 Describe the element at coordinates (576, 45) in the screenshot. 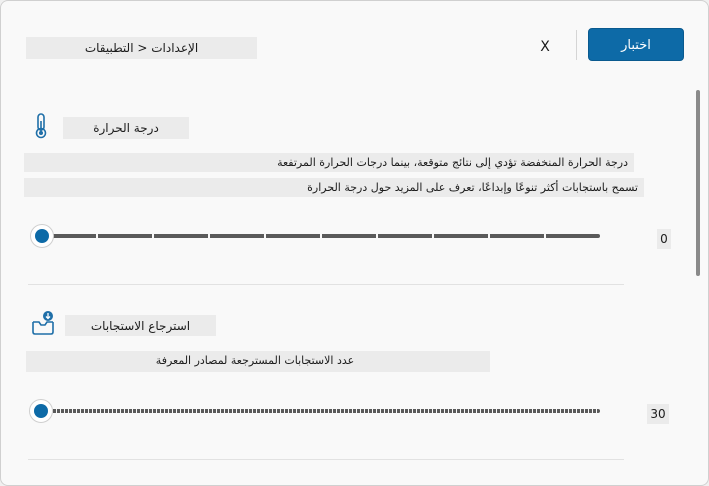

I see `header-separator` at that location.